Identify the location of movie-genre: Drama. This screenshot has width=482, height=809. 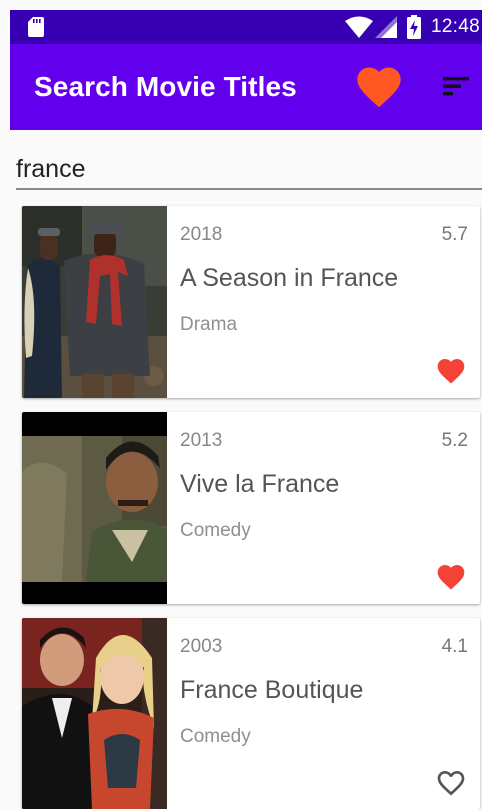
(209, 324).